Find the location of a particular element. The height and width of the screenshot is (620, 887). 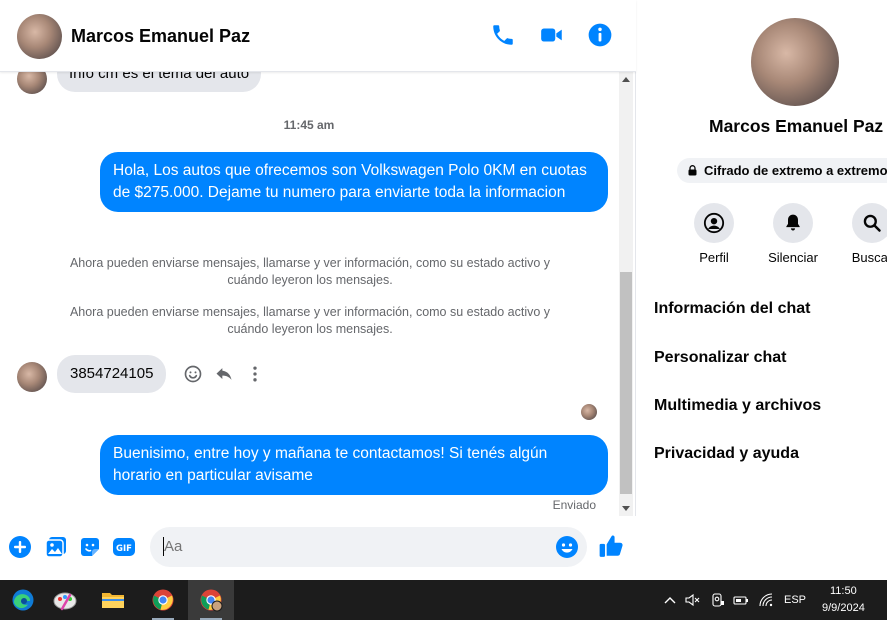

sent-status: Enviado is located at coordinates (574, 505).